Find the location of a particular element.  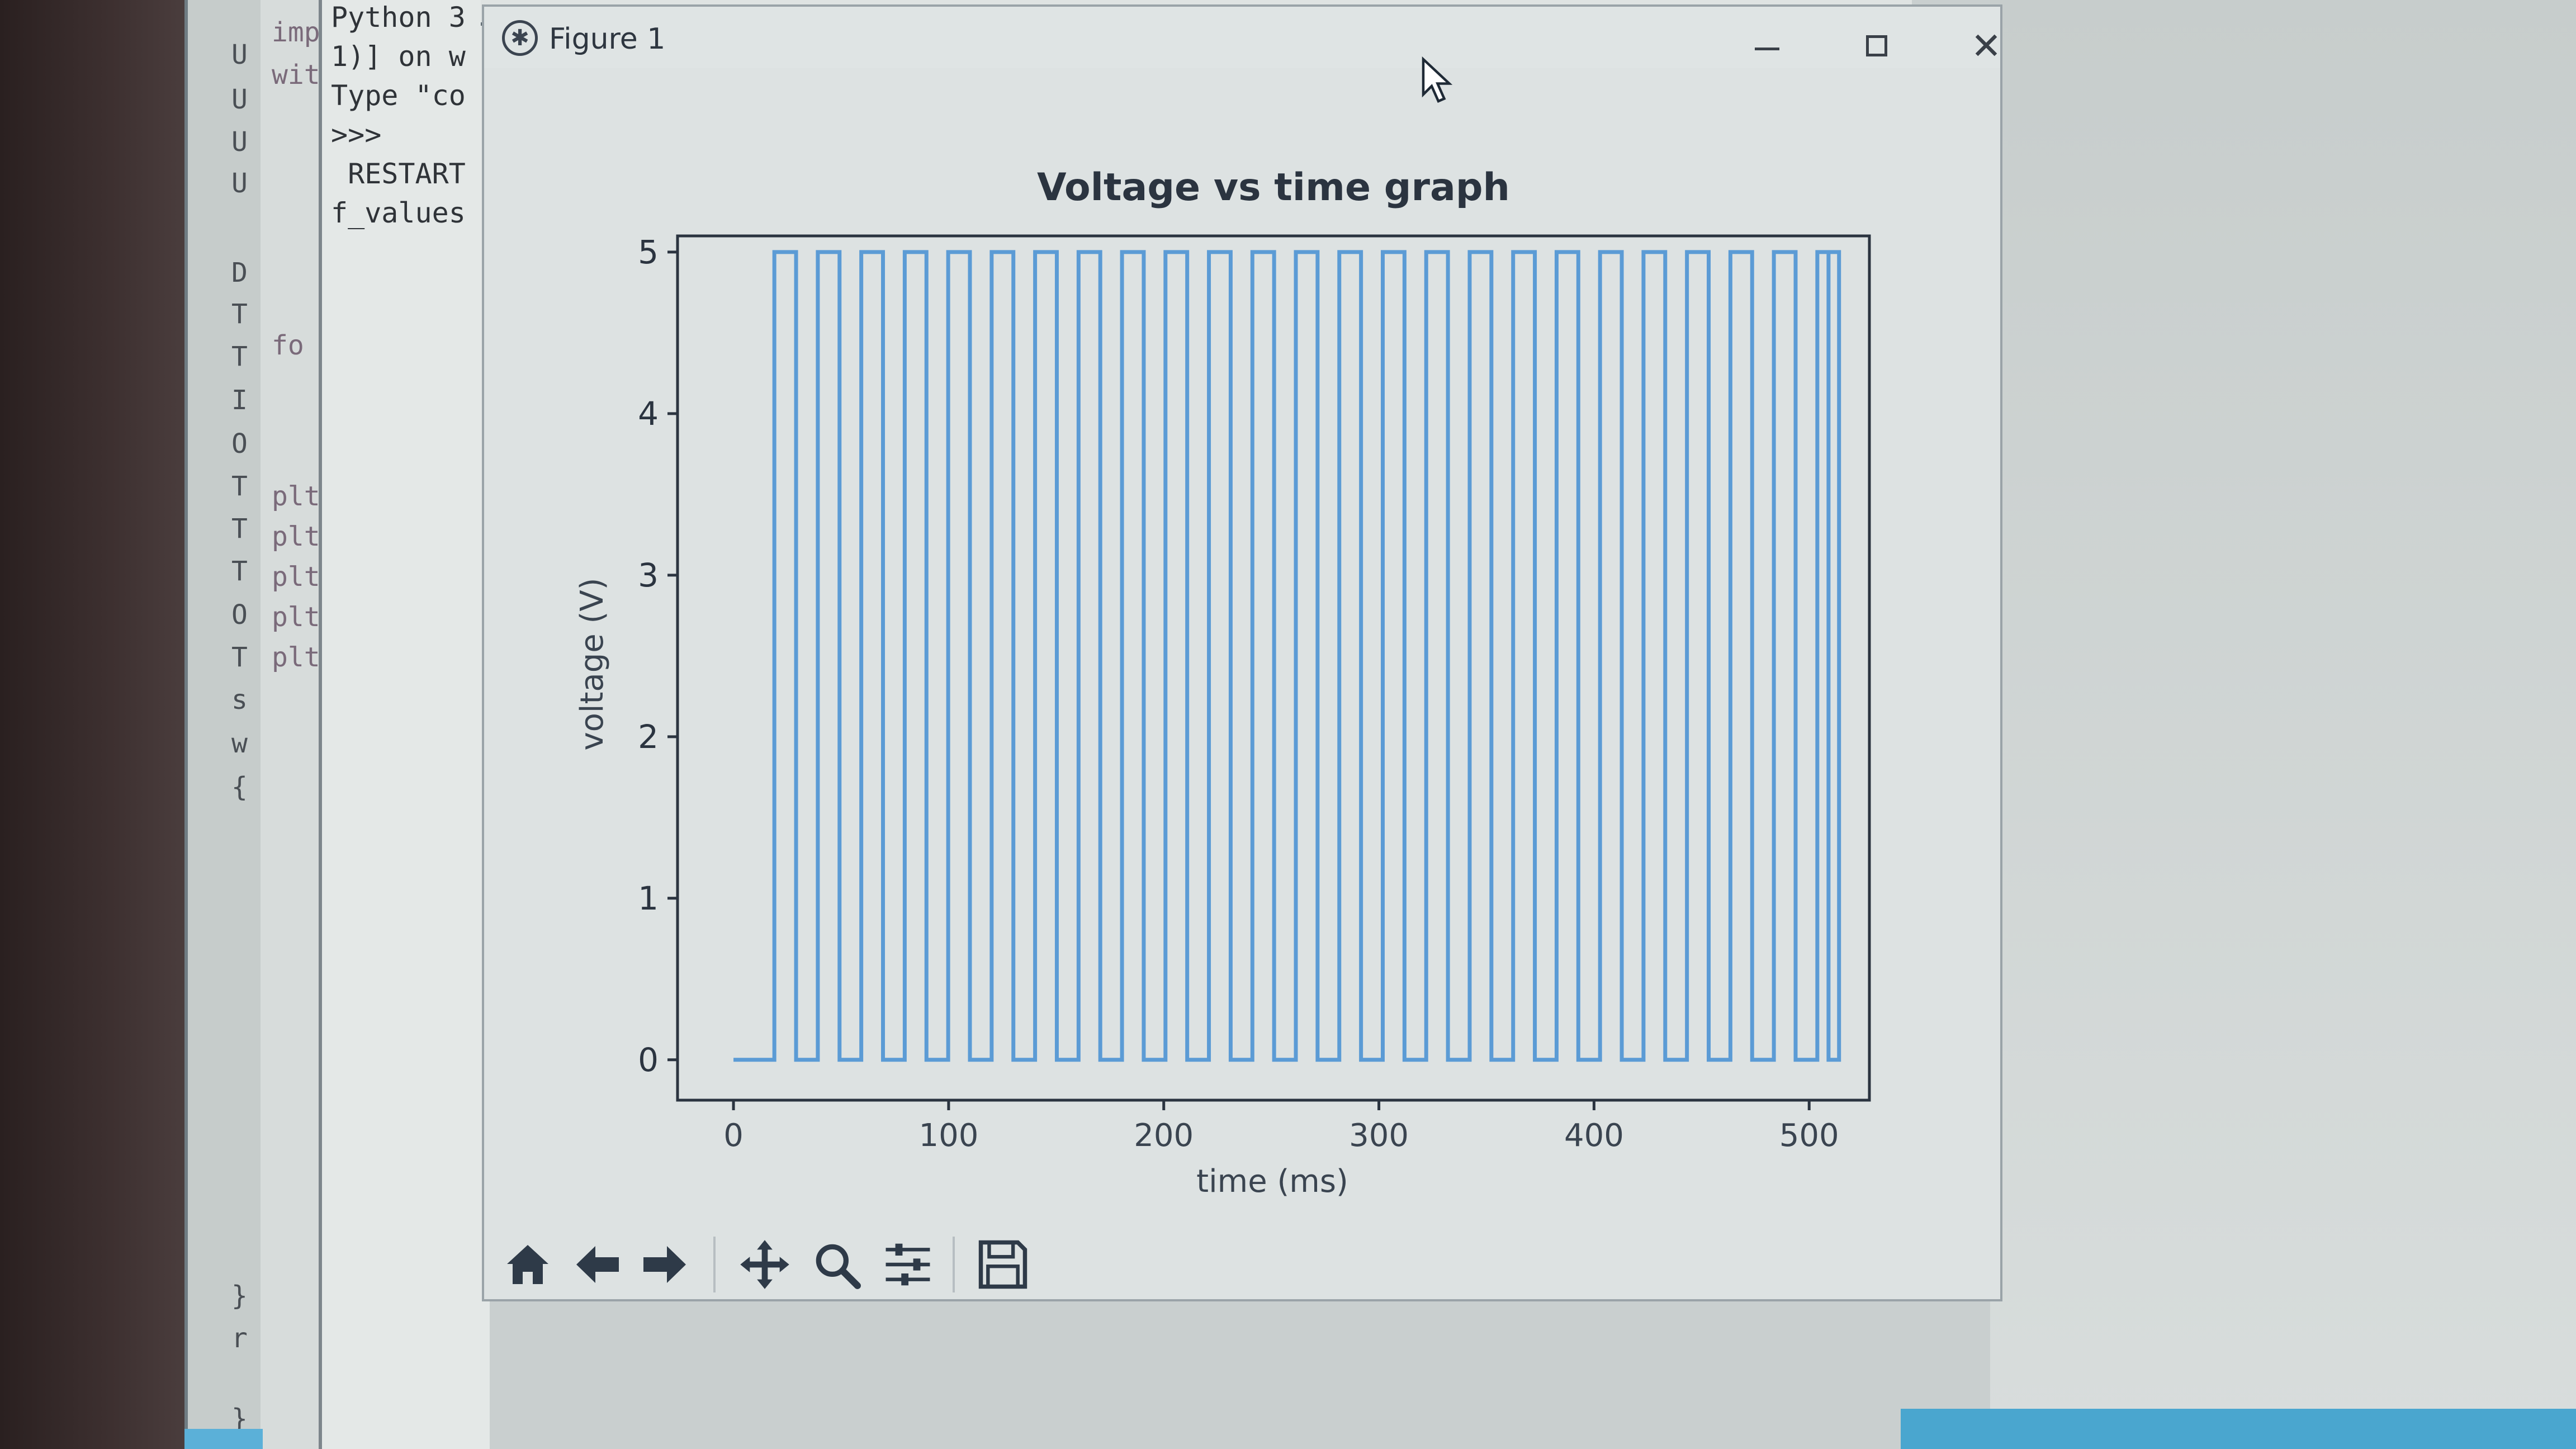

x-tick-label: 100 is located at coordinates (948, 1135).